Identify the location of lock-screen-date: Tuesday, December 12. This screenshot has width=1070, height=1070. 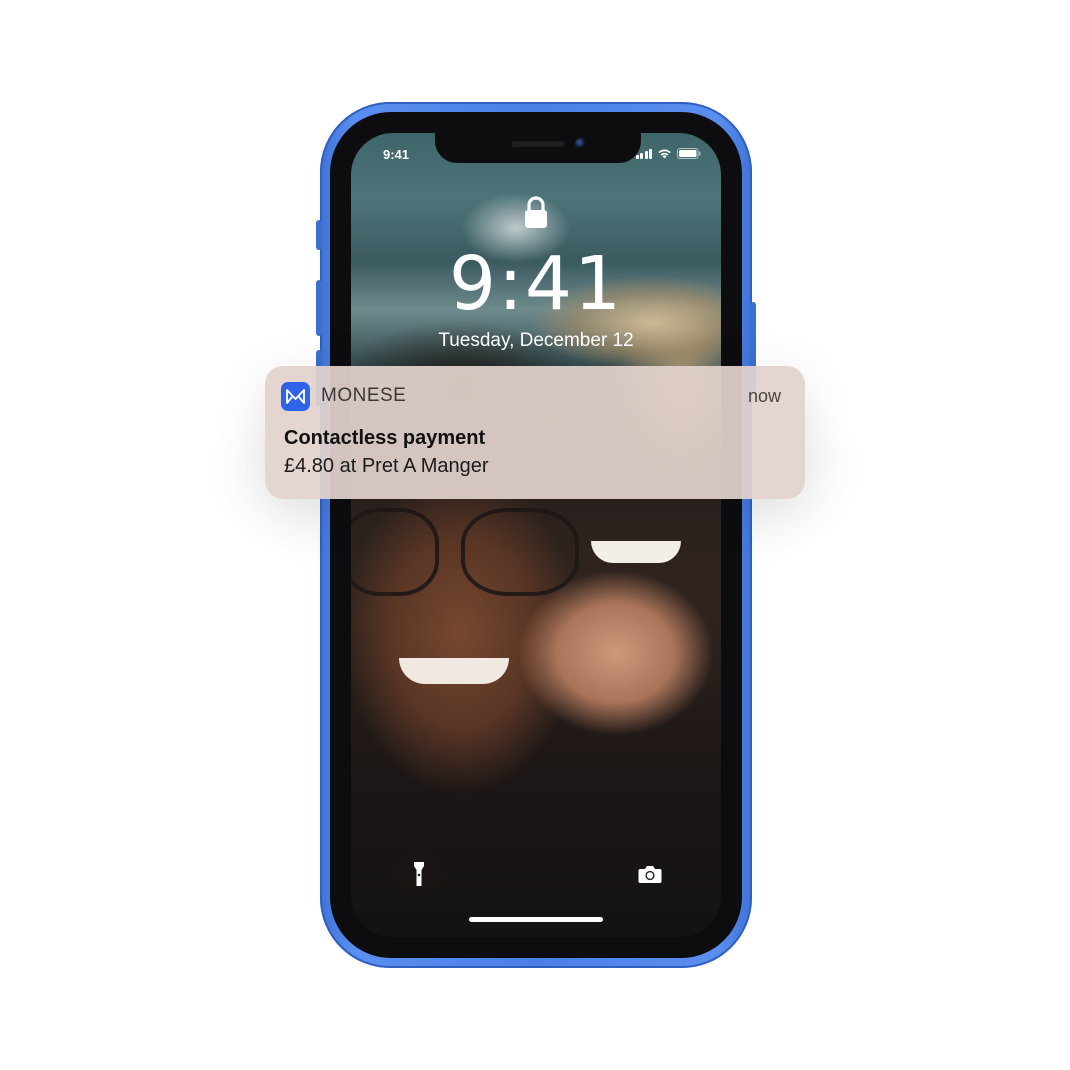
(536, 340).